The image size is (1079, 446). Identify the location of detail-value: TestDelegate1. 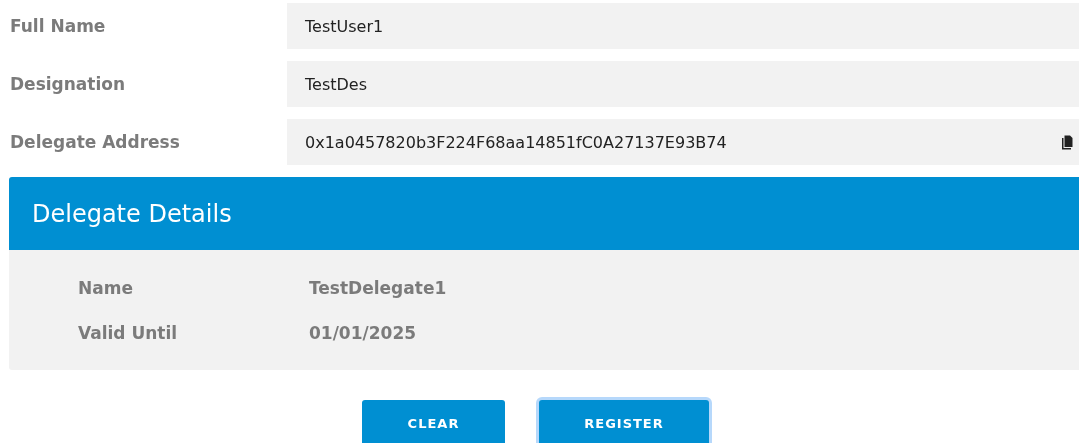
(378, 287).